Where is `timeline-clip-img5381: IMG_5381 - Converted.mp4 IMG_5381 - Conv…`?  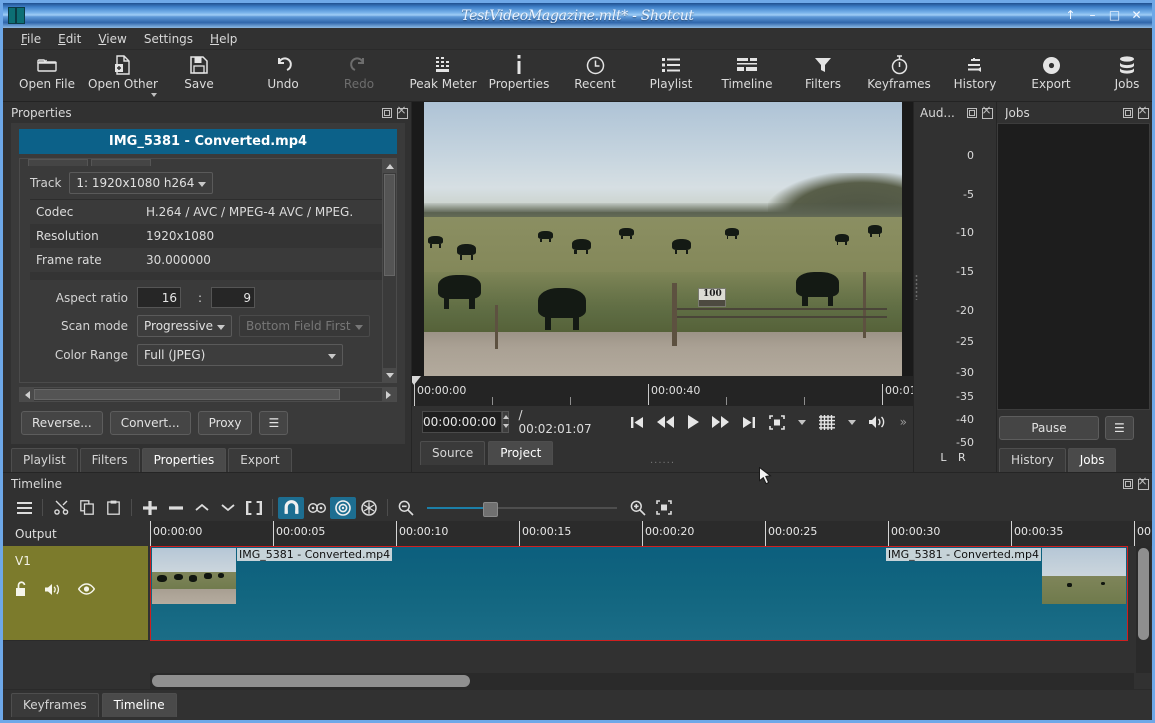
timeline-clip-img5381: IMG_5381 - Converted.mp4 IMG_5381 - Conv… is located at coordinates (639, 593).